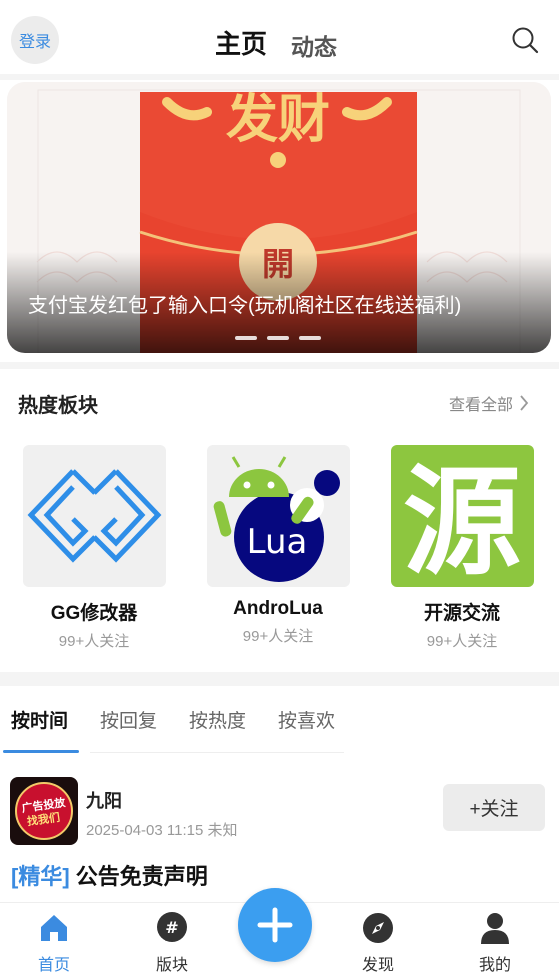 The width and height of the screenshot is (559, 974). What do you see at coordinates (58, 406) in the screenshot?
I see `section-title: 热度板块` at bounding box center [58, 406].